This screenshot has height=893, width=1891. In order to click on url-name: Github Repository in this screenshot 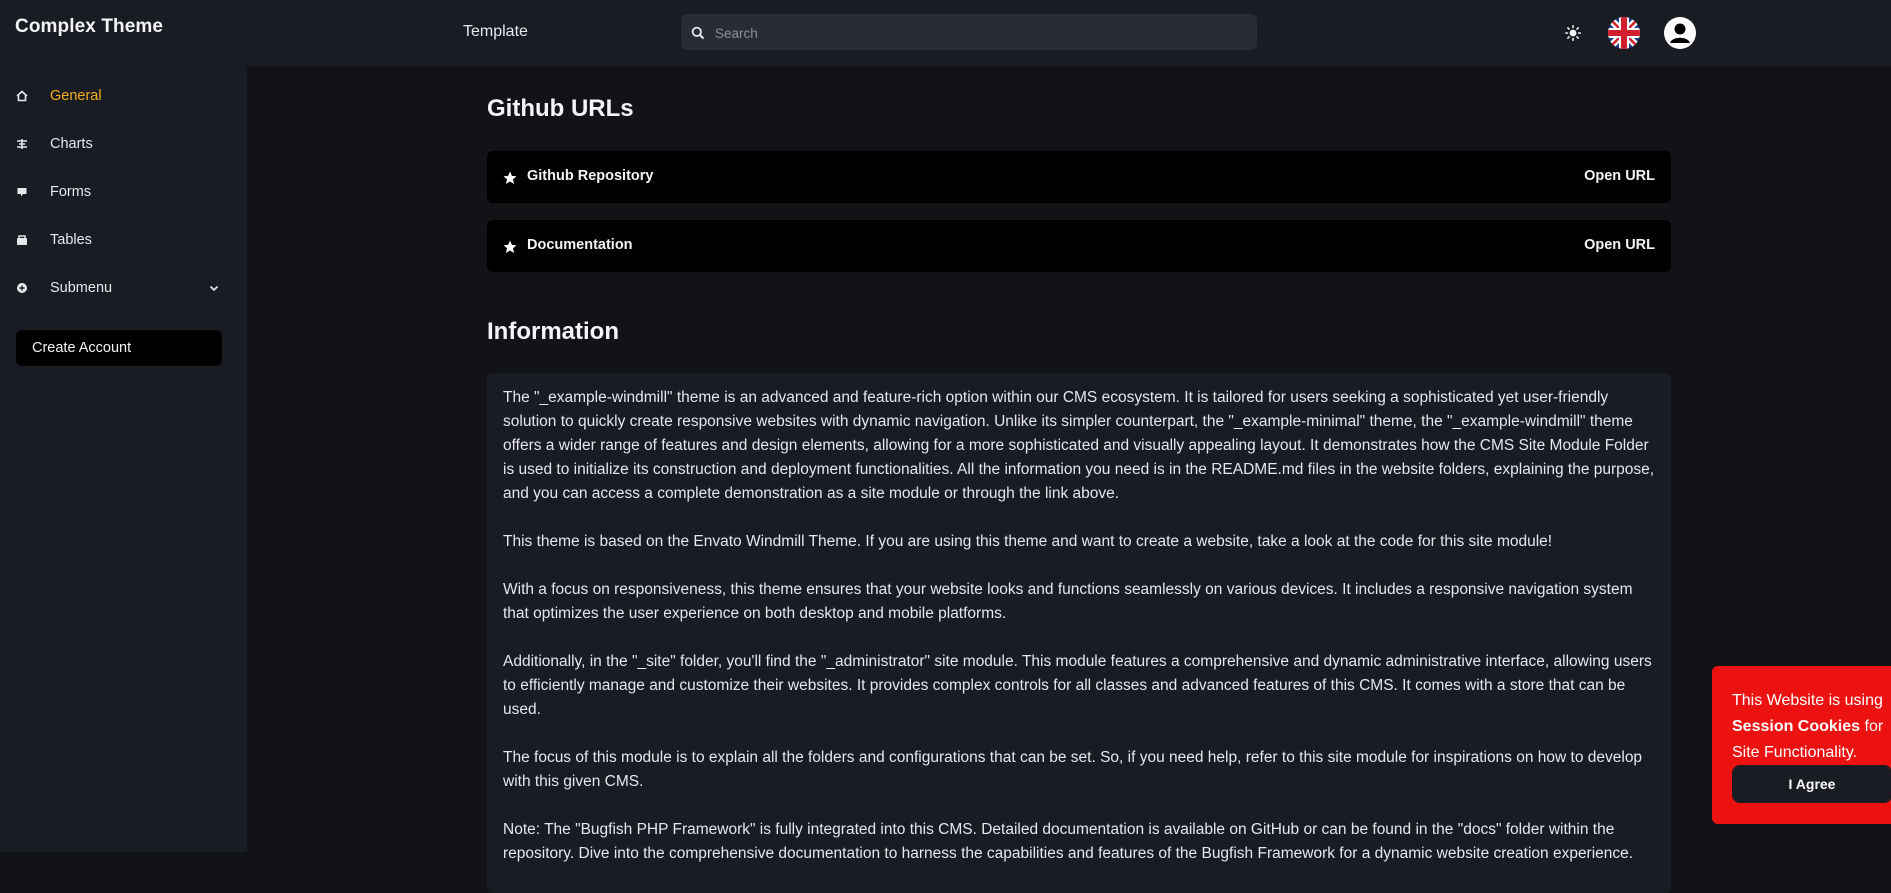, I will do `click(590, 176)`.